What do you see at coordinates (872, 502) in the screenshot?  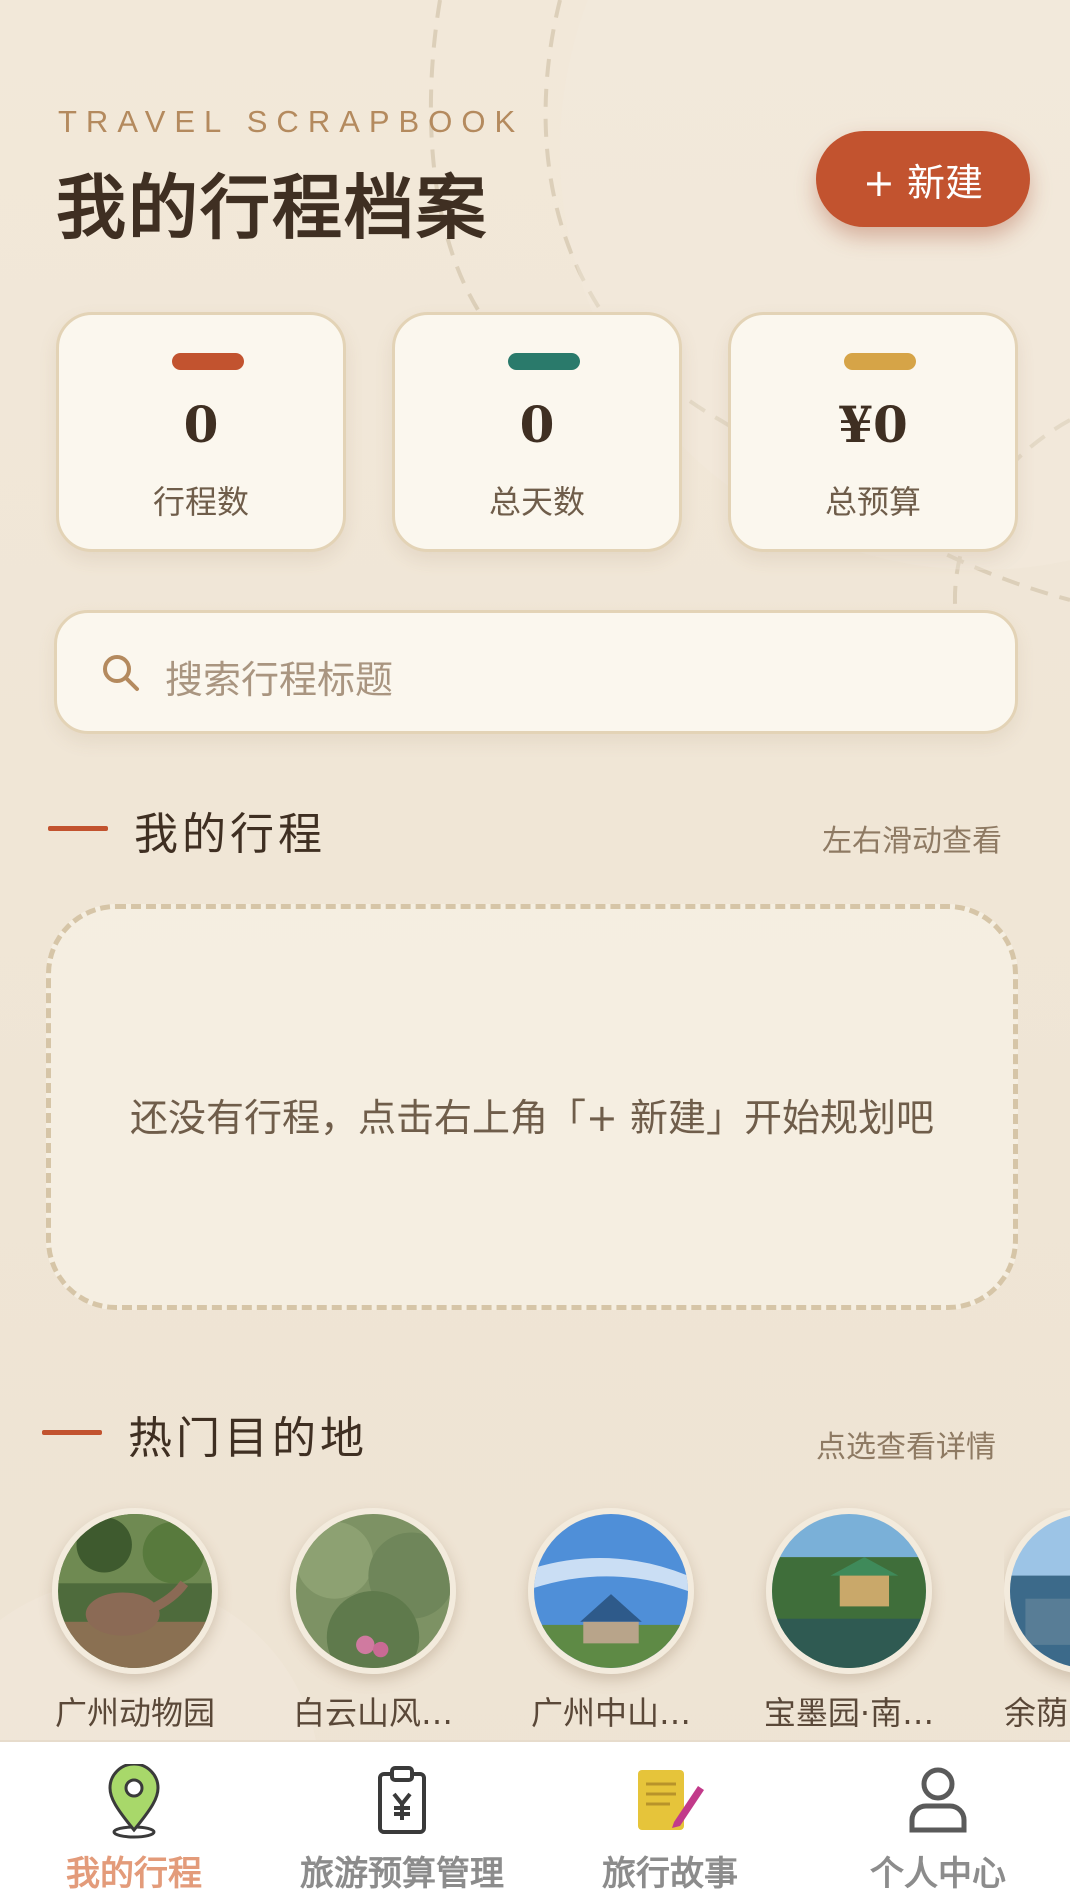 I see `stat-label: 总预算` at bounding box center [872, 502].